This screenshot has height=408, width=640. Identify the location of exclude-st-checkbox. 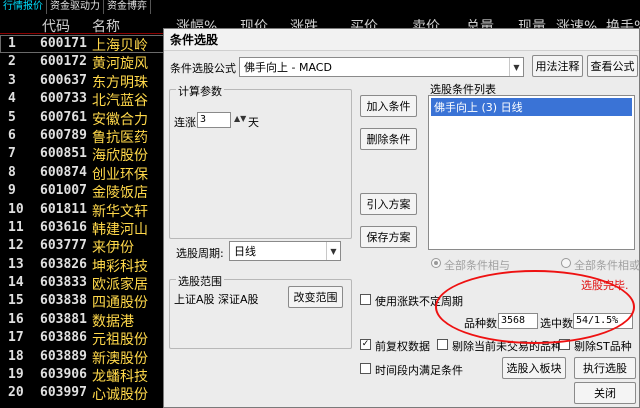
(564, 344).